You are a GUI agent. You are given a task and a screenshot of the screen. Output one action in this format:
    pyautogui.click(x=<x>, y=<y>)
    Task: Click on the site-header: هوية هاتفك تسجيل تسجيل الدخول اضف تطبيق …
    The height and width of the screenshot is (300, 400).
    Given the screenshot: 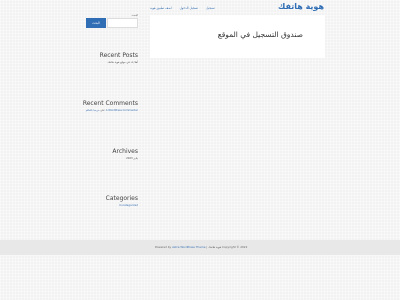 What is the action you would take?
    pyautogui.click(x=200, y=8)
    